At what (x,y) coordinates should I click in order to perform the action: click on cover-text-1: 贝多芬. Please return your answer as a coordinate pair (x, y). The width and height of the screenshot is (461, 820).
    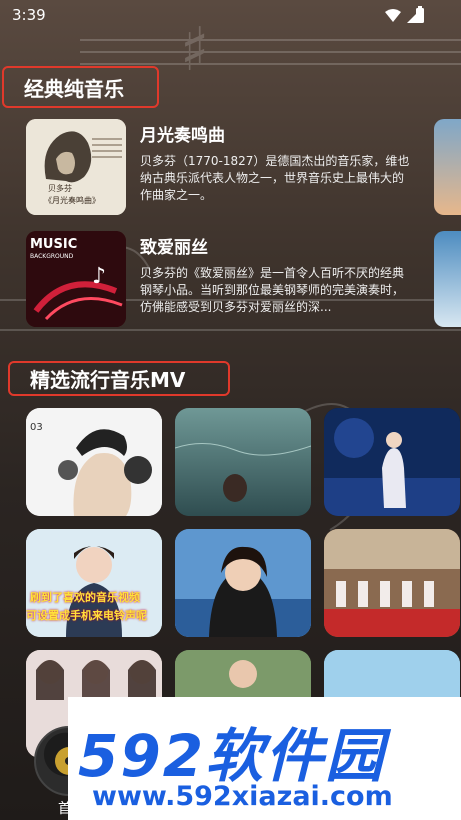
    Looking at the image, I should click on (60, 188).